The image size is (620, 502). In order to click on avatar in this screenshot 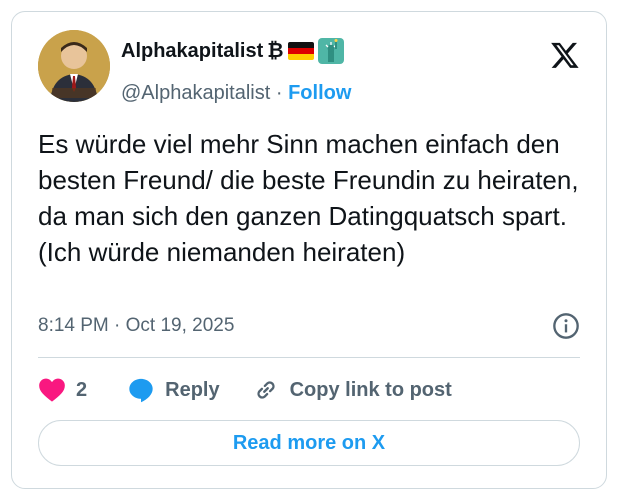, I will do `click(74, 66)`.